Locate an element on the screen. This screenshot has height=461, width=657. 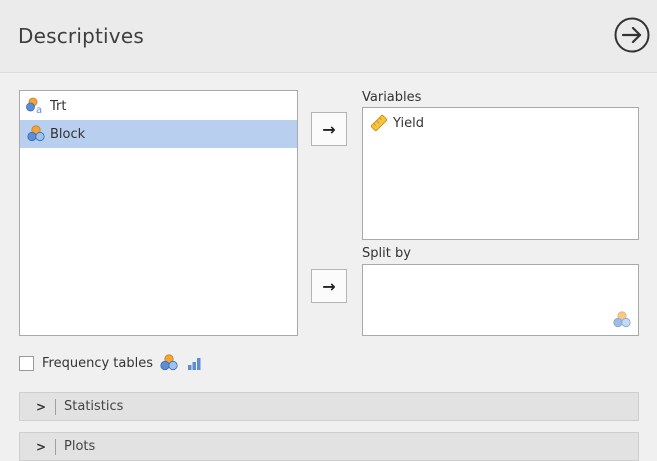
split-by-label: Split by is located at coordinates (386, 253).